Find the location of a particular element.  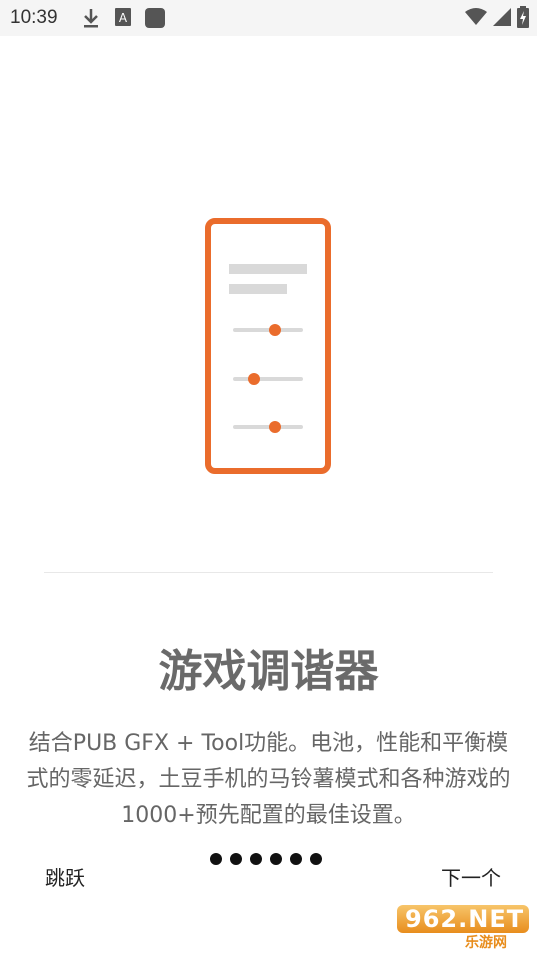

divider is located at coordinates (268, 572).